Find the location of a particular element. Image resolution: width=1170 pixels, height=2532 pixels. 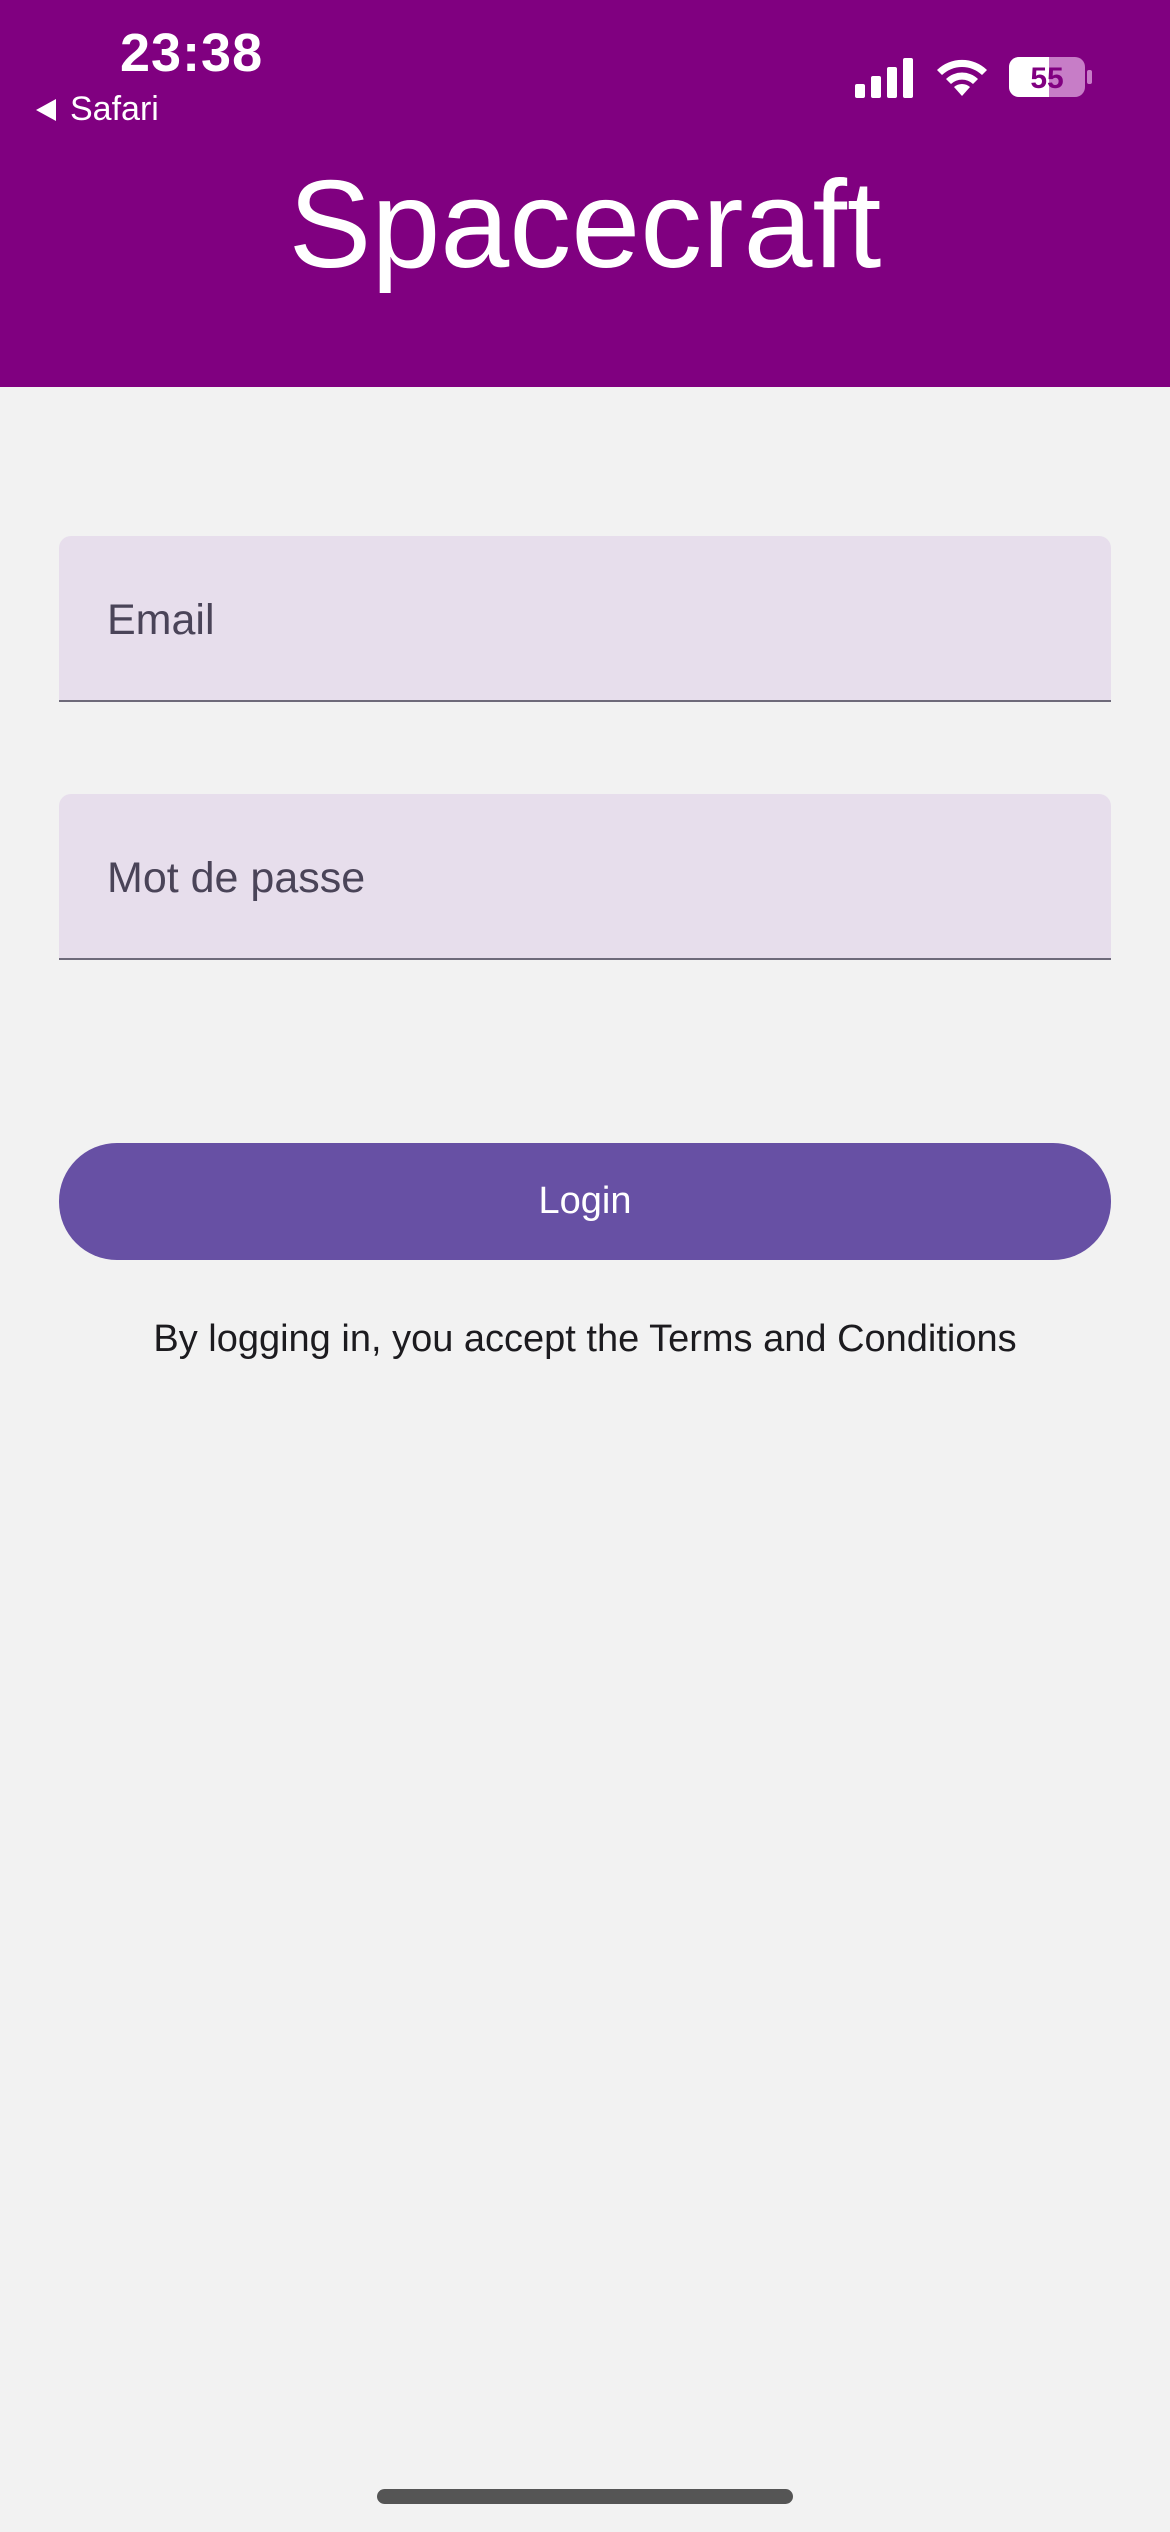

status-time: 23:38 is located at coordinates (192, 53).